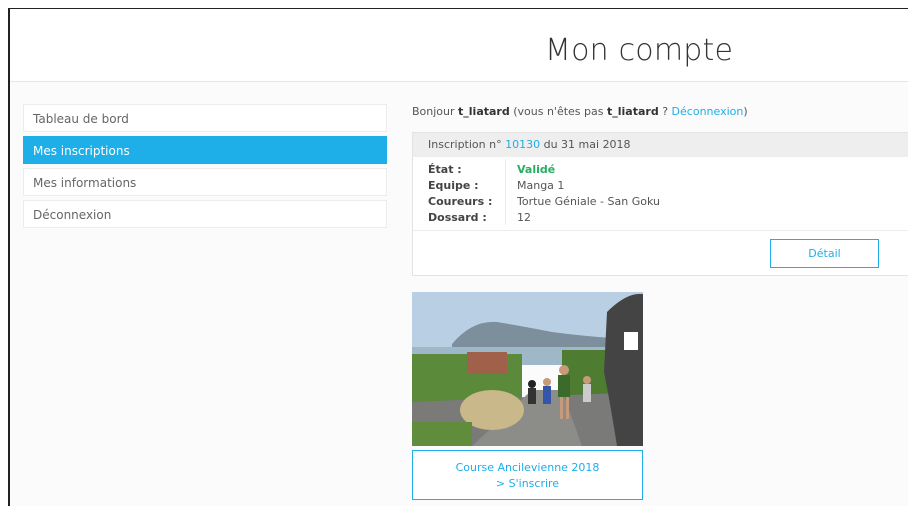 The height and width of the screenshot is (506, 908). Describe the element at coordinates (433, 111) in the screenshot. I see `greeting-hello: Bonjour` at that location.